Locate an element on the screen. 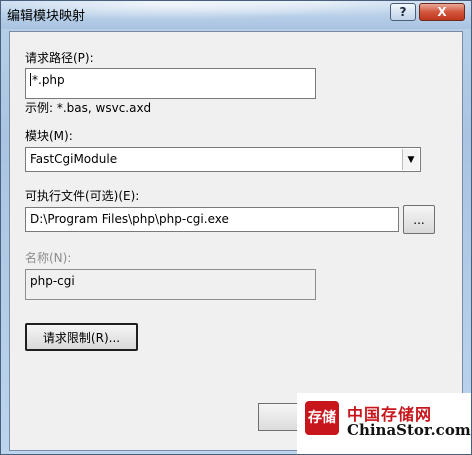 This screenshot has height=455, width=472. executable-label: 可执行文件(可选)(E): is located at coordinates (82, 196).